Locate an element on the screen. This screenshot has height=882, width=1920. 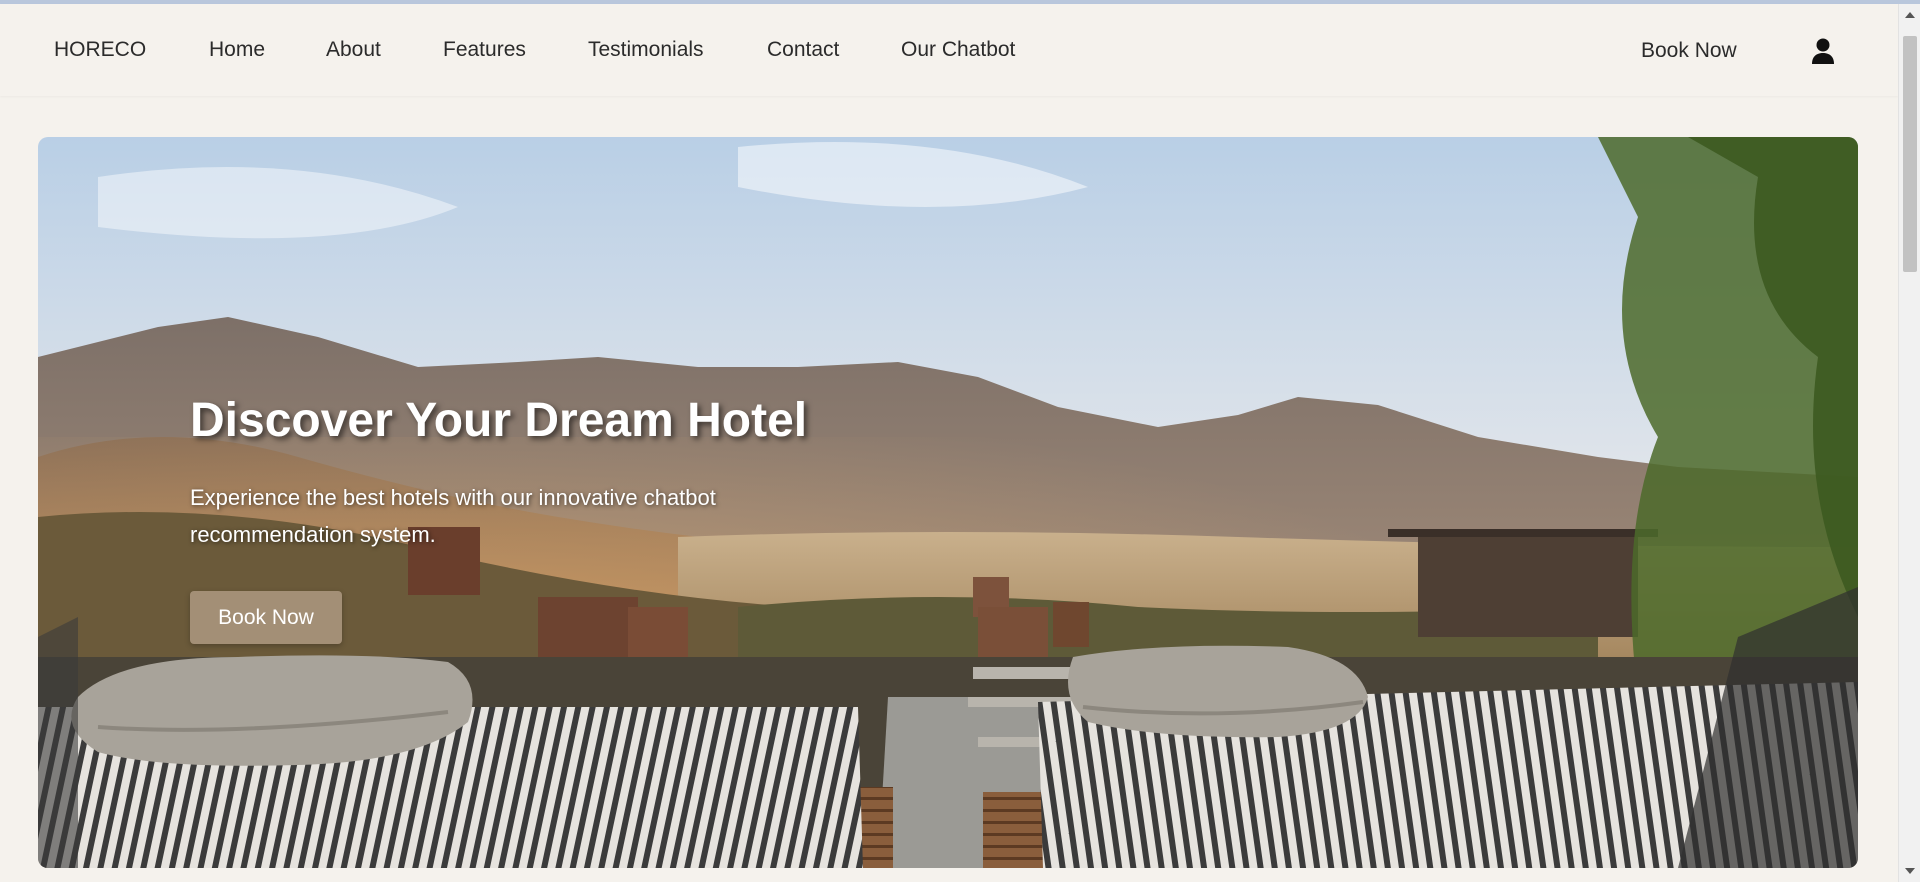
user-icon is located at coordinates (1823, 51).